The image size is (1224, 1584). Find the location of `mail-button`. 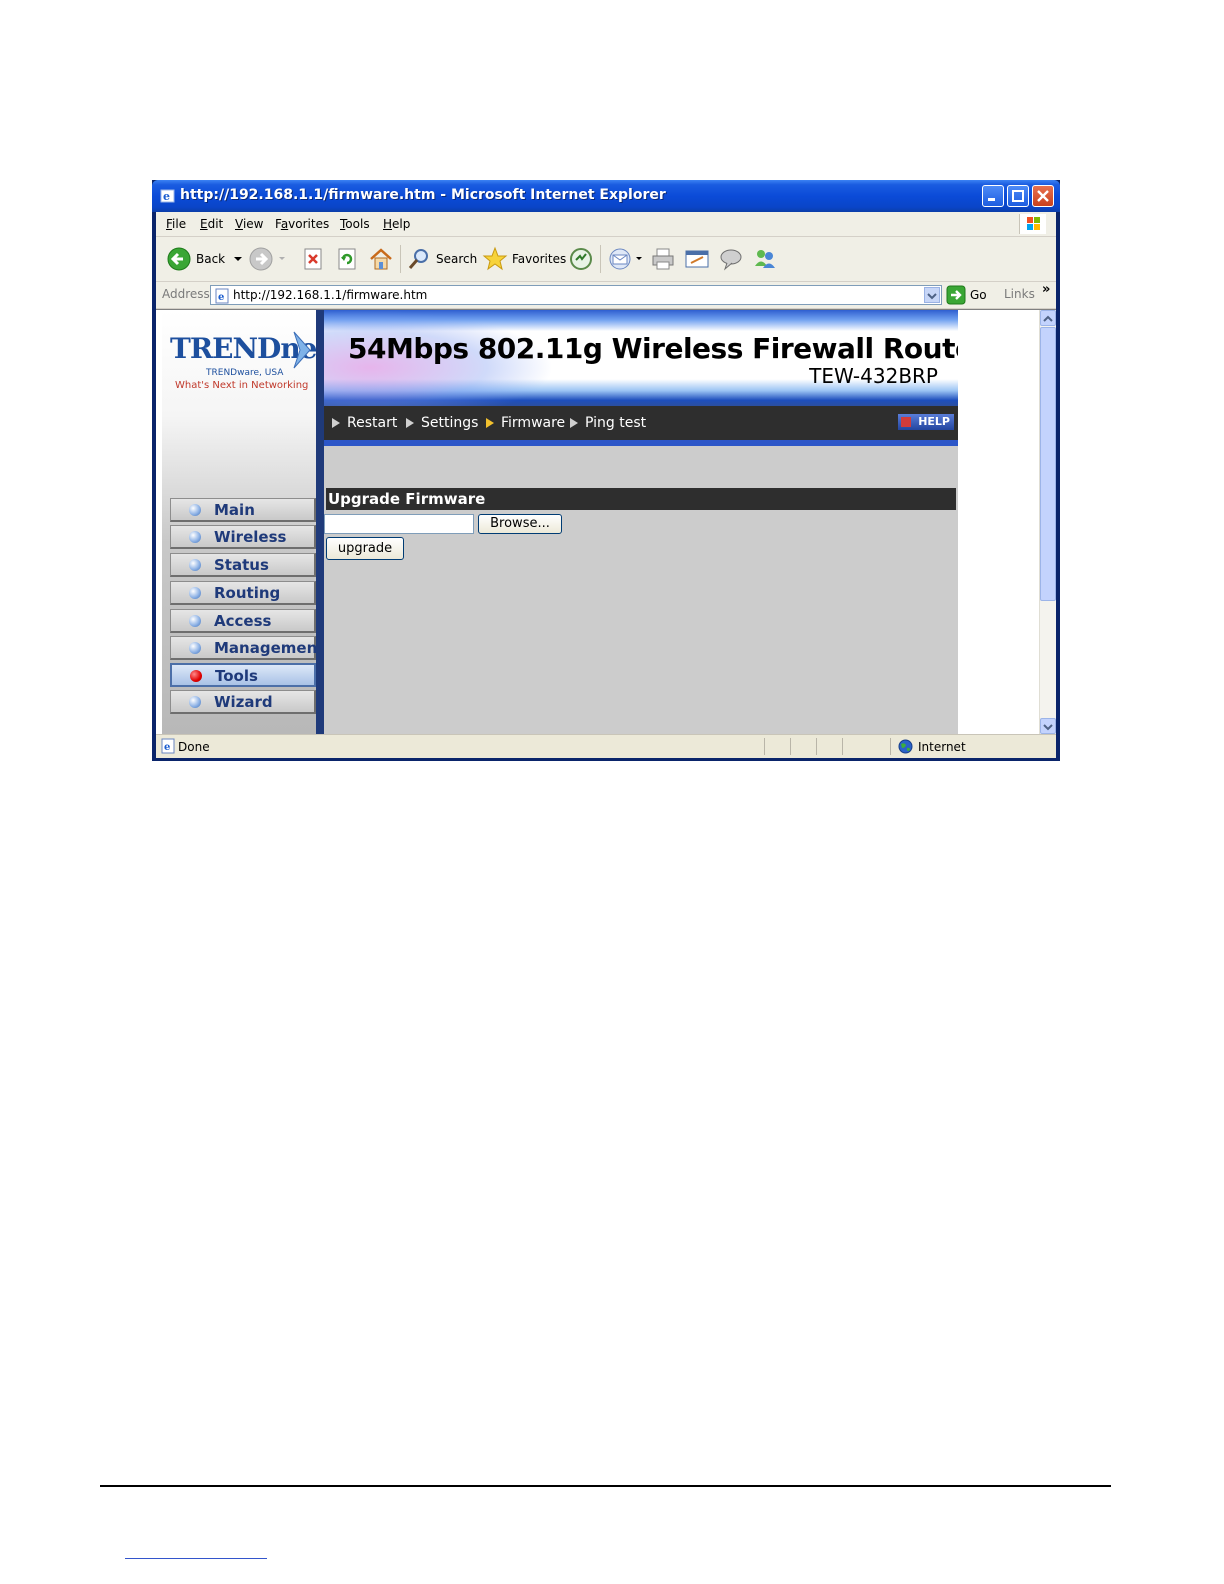

mail-button is located at coordinates (626, 259).